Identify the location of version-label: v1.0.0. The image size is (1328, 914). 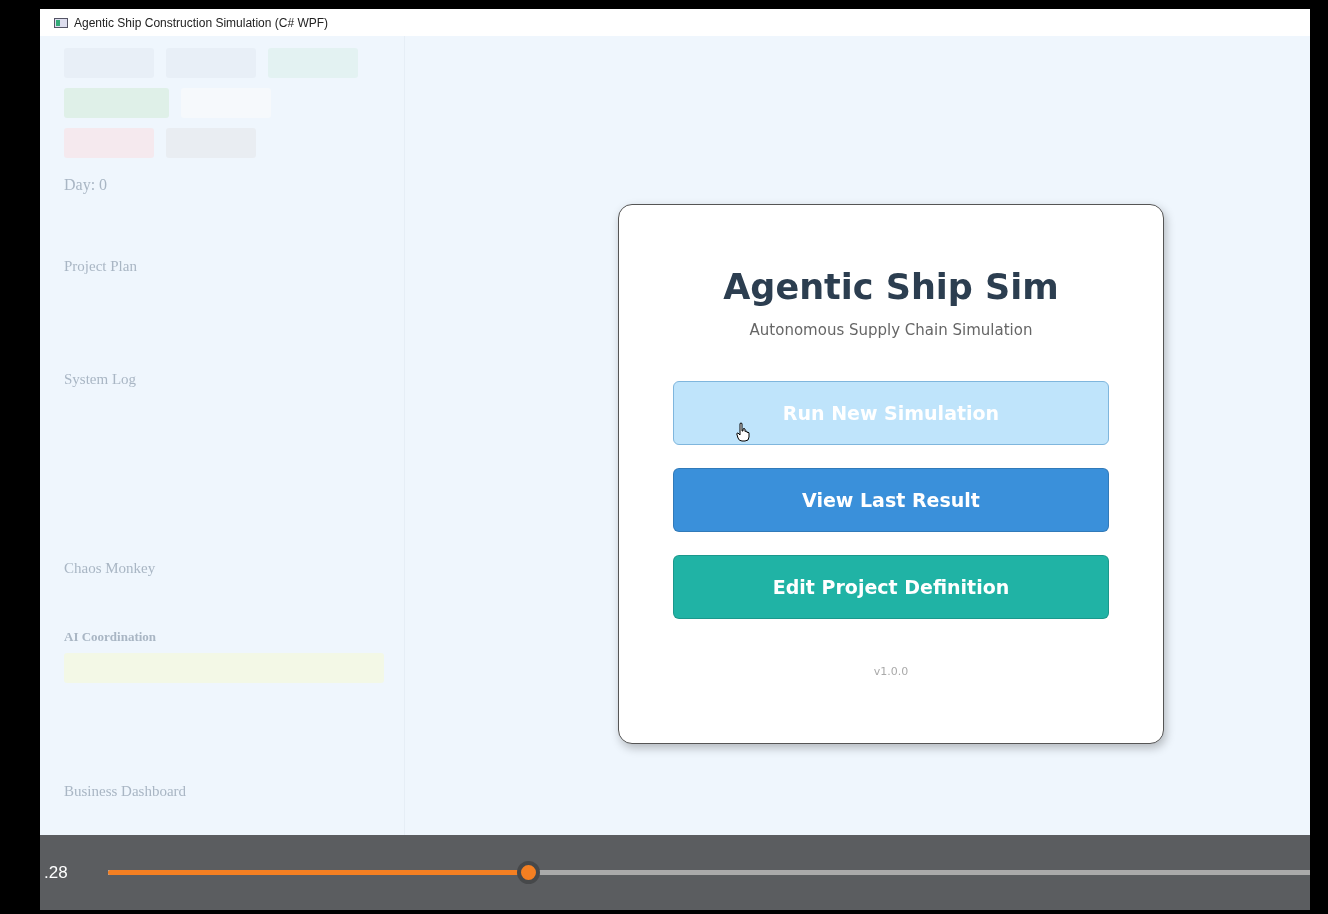
(891, 671).